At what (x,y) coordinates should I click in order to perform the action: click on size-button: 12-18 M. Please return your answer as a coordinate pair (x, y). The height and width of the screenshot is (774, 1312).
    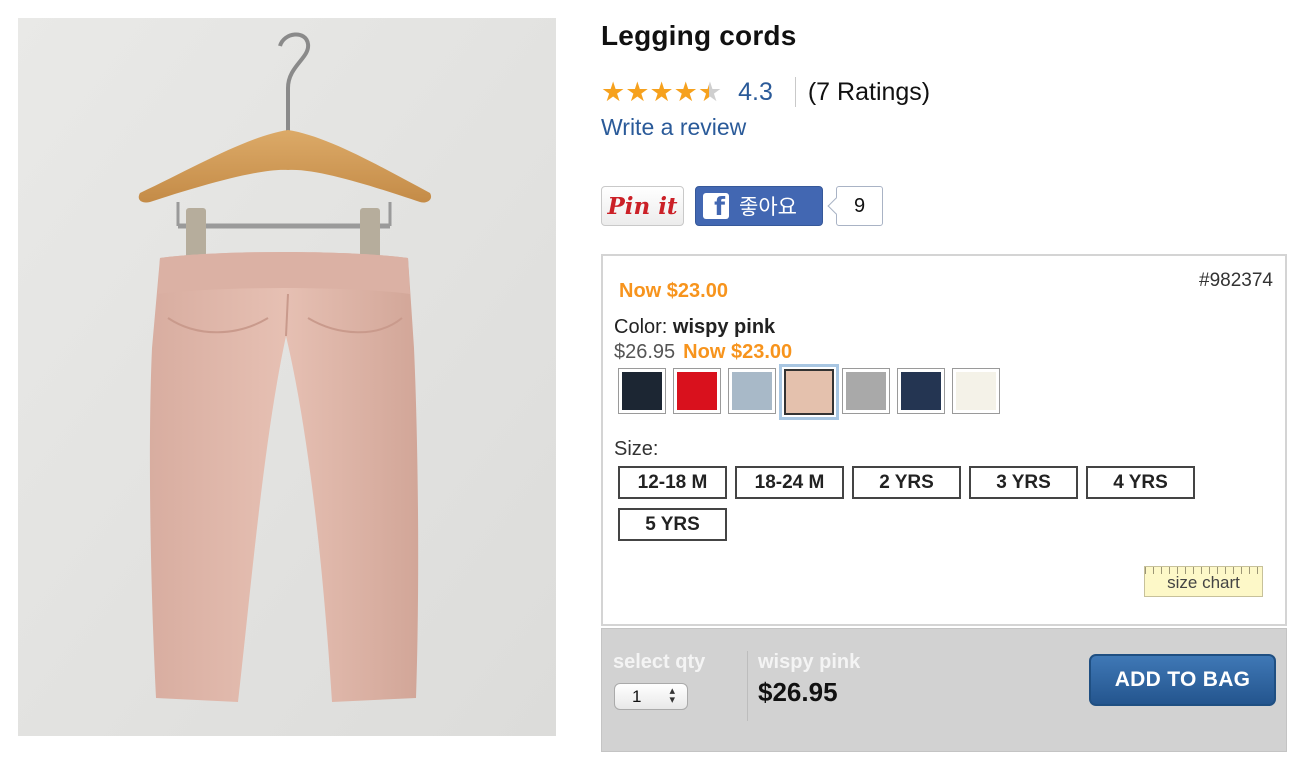
    Looking at the image, I should click on (672, 482).